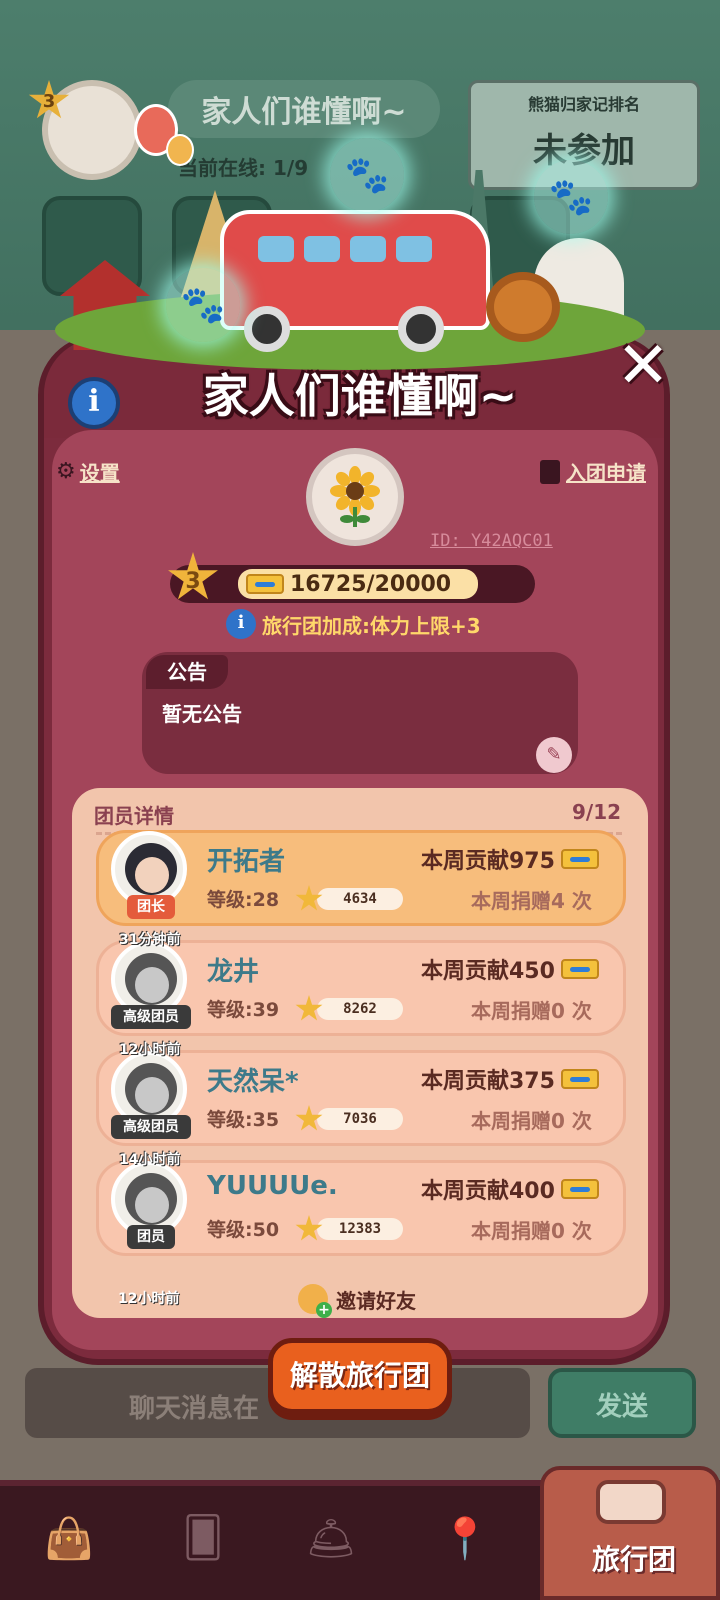  What do you see at coordinates (150, 1160) in the screenshot?
I see `last-online: 14小时前` at bounding box center [150, 1160].